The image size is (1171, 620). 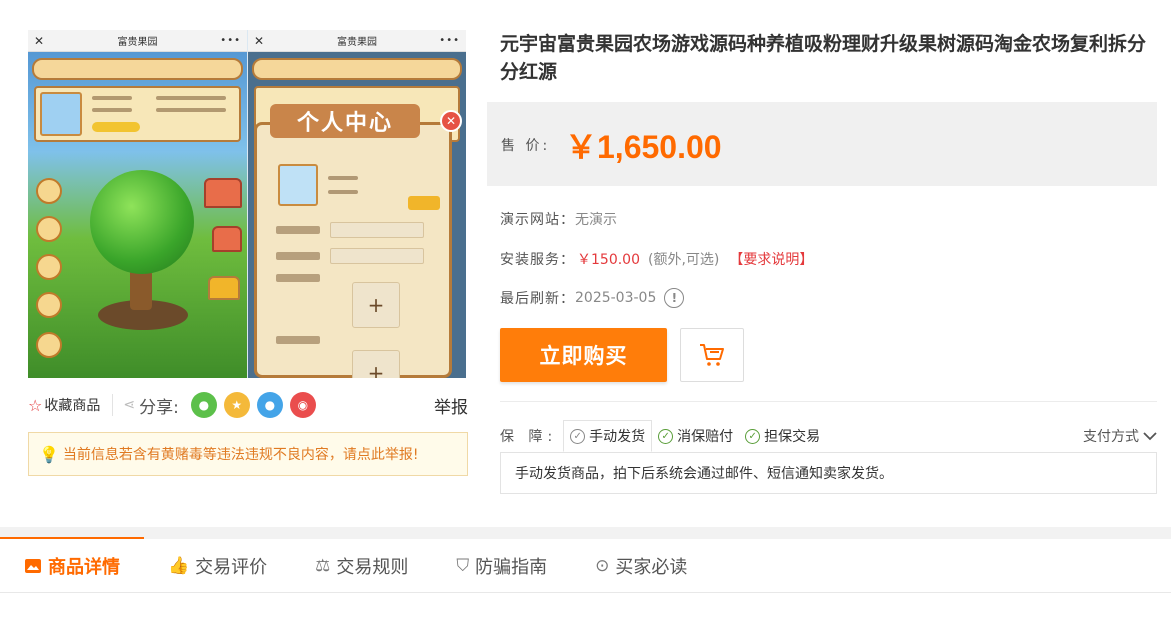 I want to click on tab-label: 商品详情, so click(x=84, y=567).